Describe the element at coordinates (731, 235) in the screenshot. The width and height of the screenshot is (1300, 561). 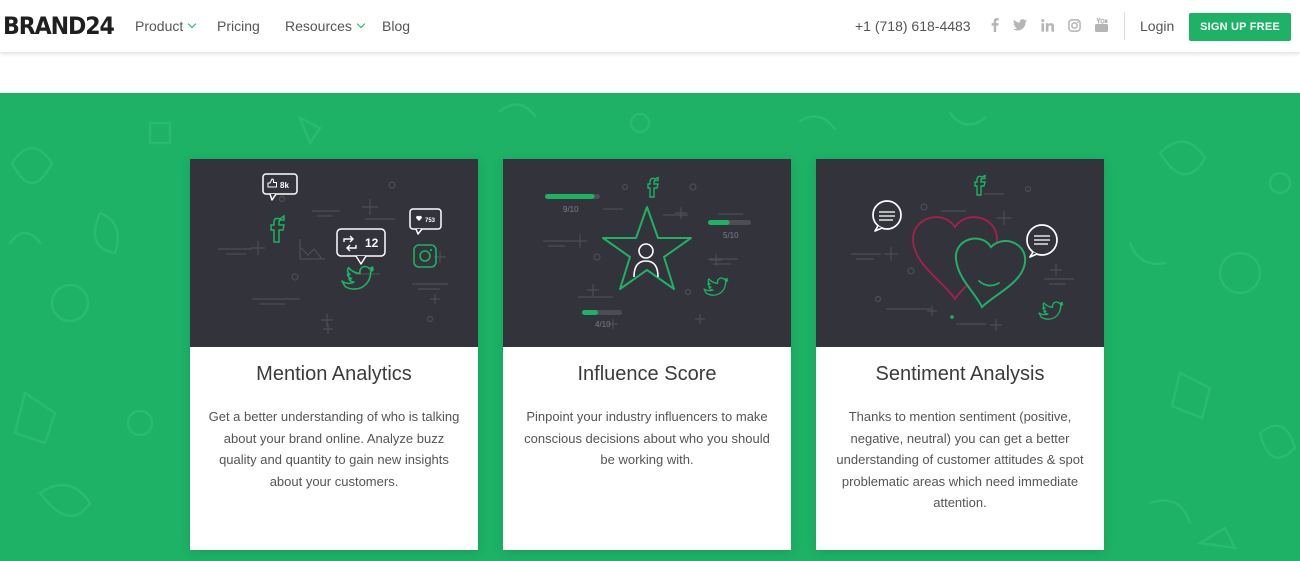
I see `score-label: 5/10` at that location.